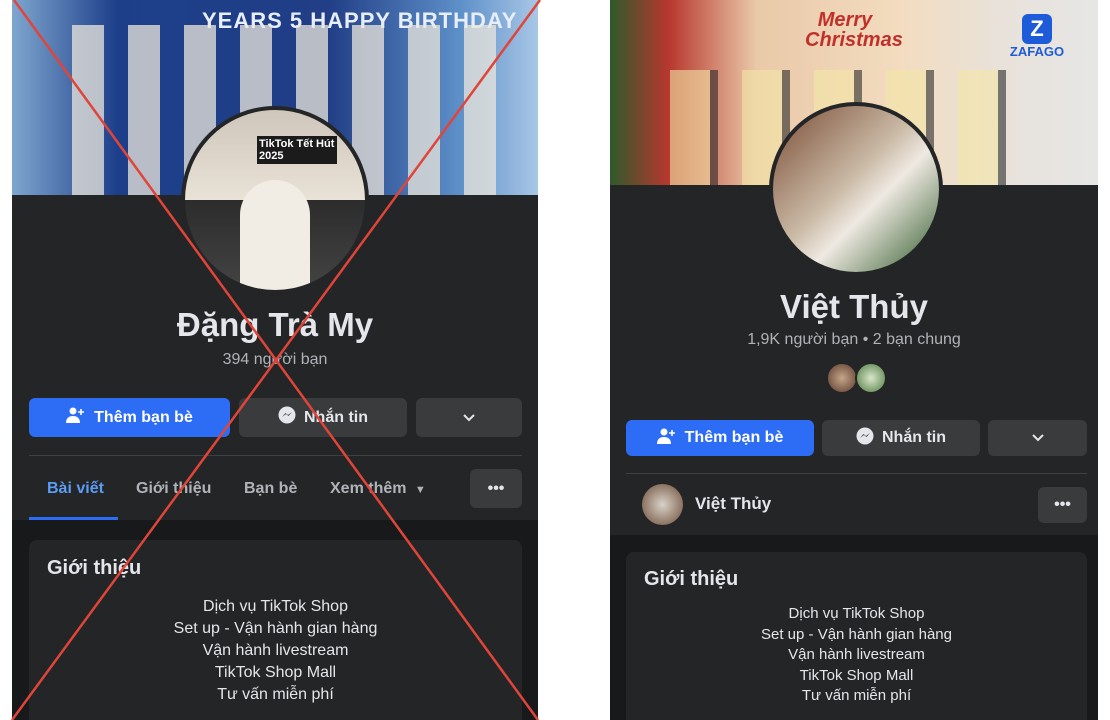  I want to click on bio-line: Set up - Vận hành gian hàng, so click(856, 634).